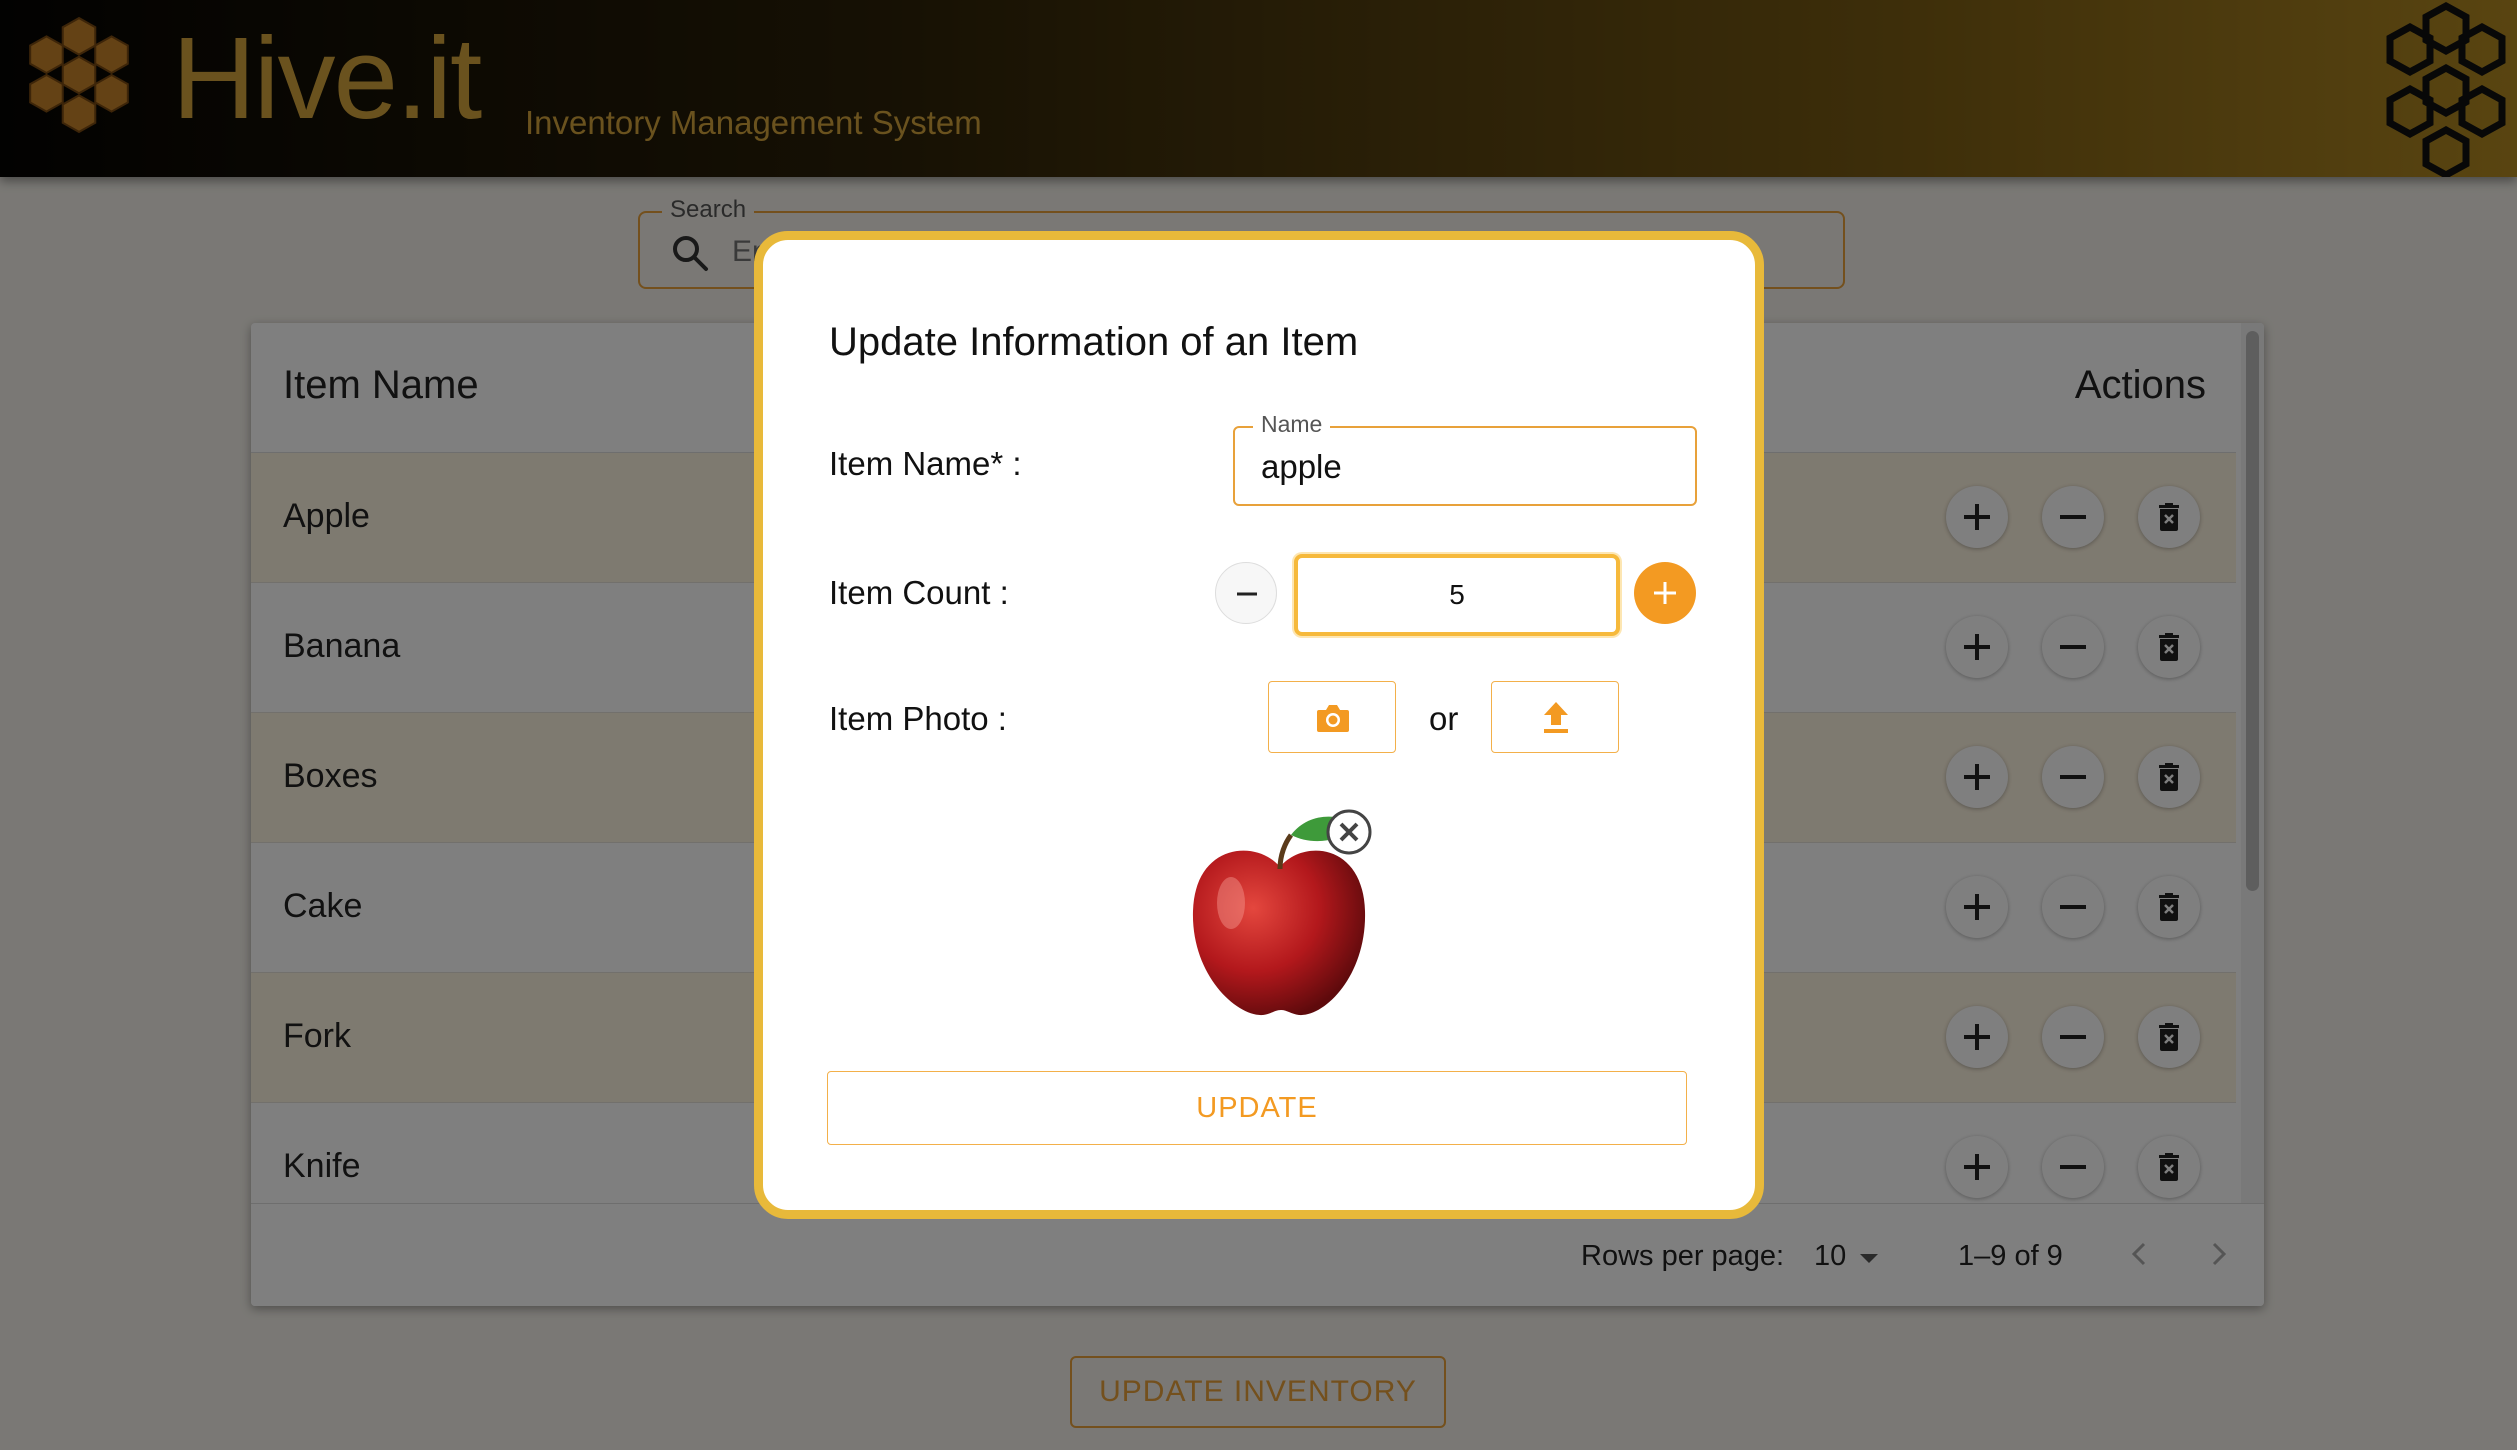 The image size is (2517, 1450). I want to click on upload-photo-button, so click(1555, 717).